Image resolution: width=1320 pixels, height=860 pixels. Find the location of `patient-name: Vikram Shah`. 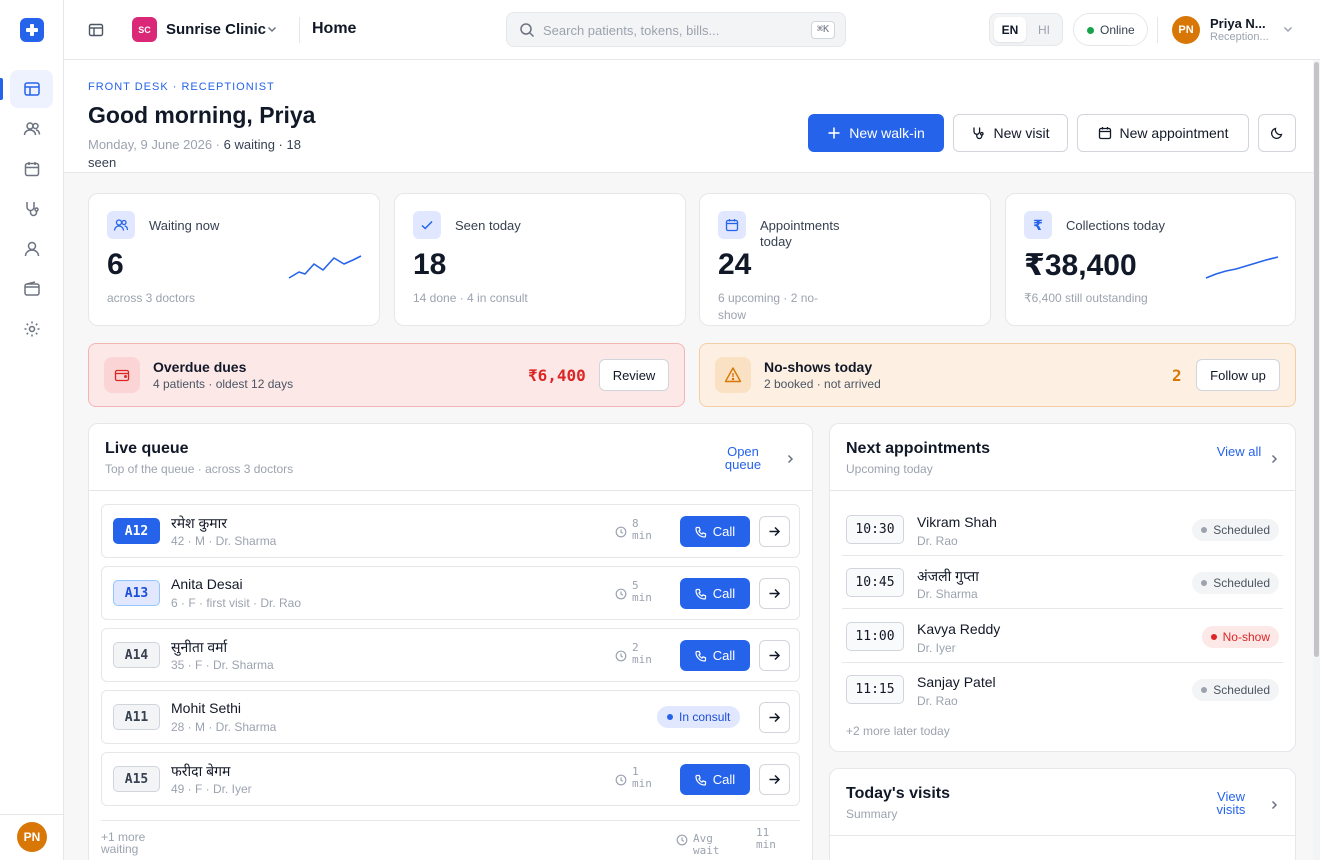

patient-name: Vikram Shah is located at coordinates (957, 522).